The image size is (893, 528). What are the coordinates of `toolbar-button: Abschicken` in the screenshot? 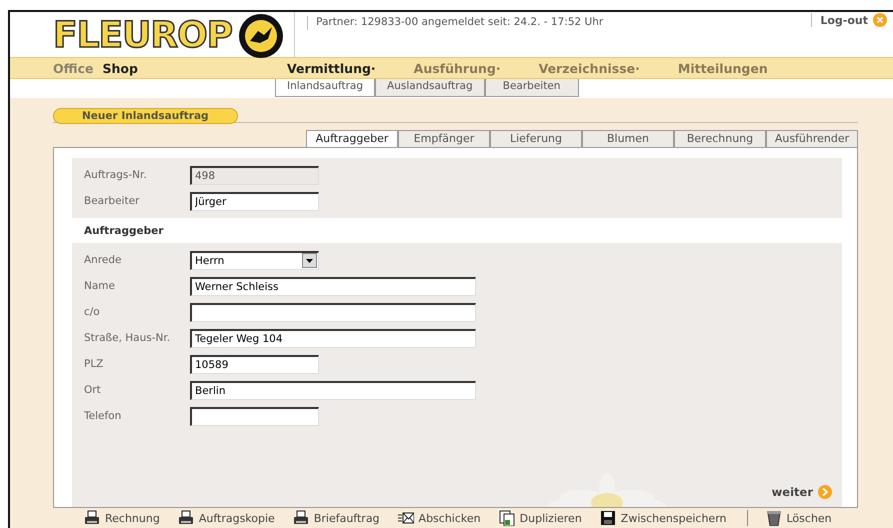 It's located at (439, 518).